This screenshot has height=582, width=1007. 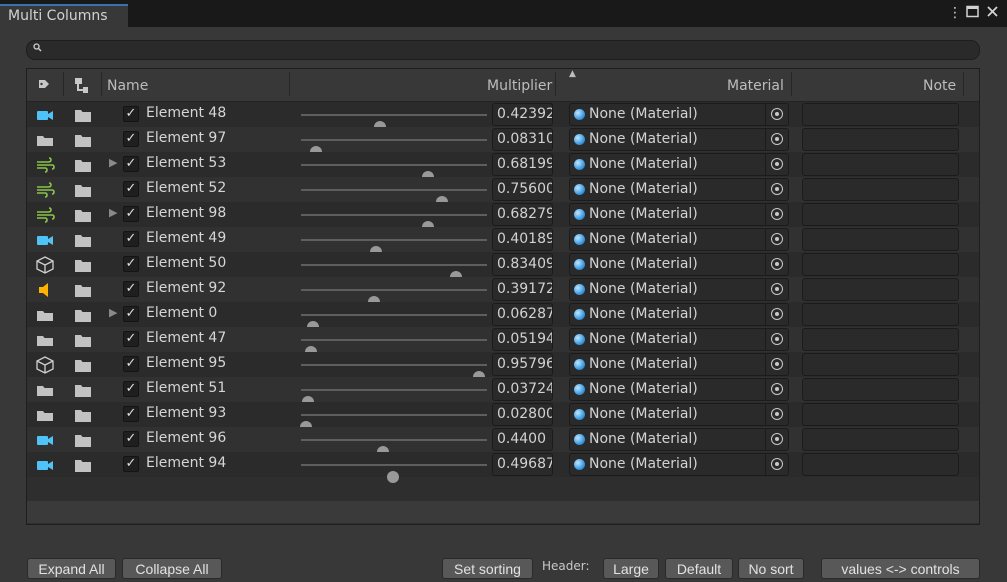 What do you see at coordinates (522, 414) in the screenshot?
I see `multiplier-field: 0.02800` at bounding box center [522, 414].